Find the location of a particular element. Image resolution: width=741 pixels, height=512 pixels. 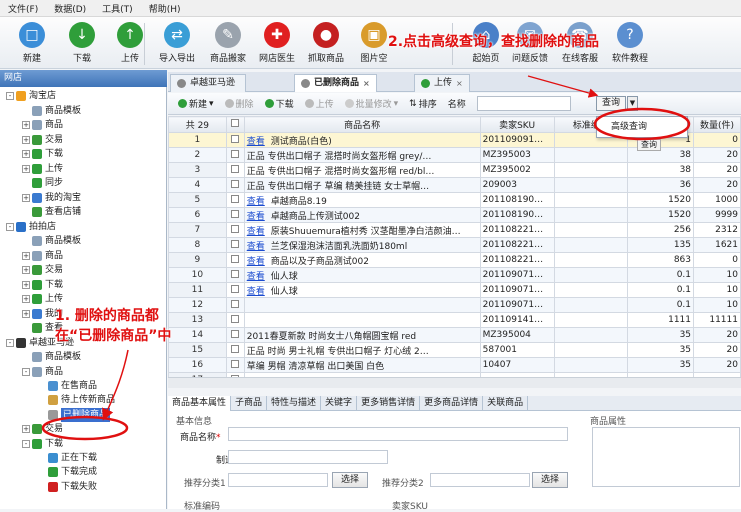

detail-tab-4: 更多销售详情 is located at coordinates (389, 403).